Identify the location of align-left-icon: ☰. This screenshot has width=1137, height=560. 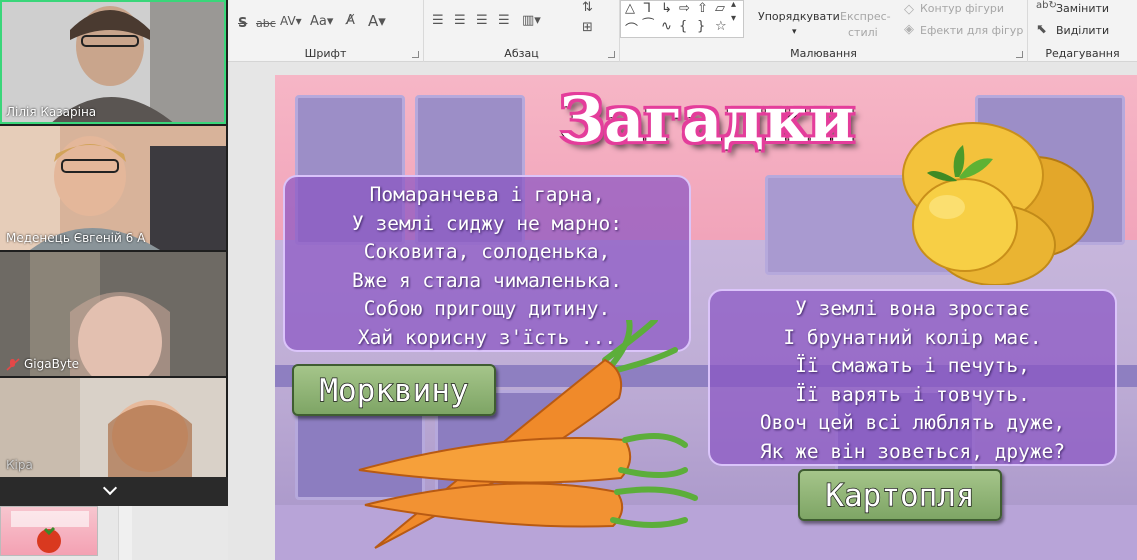
(438, 20).